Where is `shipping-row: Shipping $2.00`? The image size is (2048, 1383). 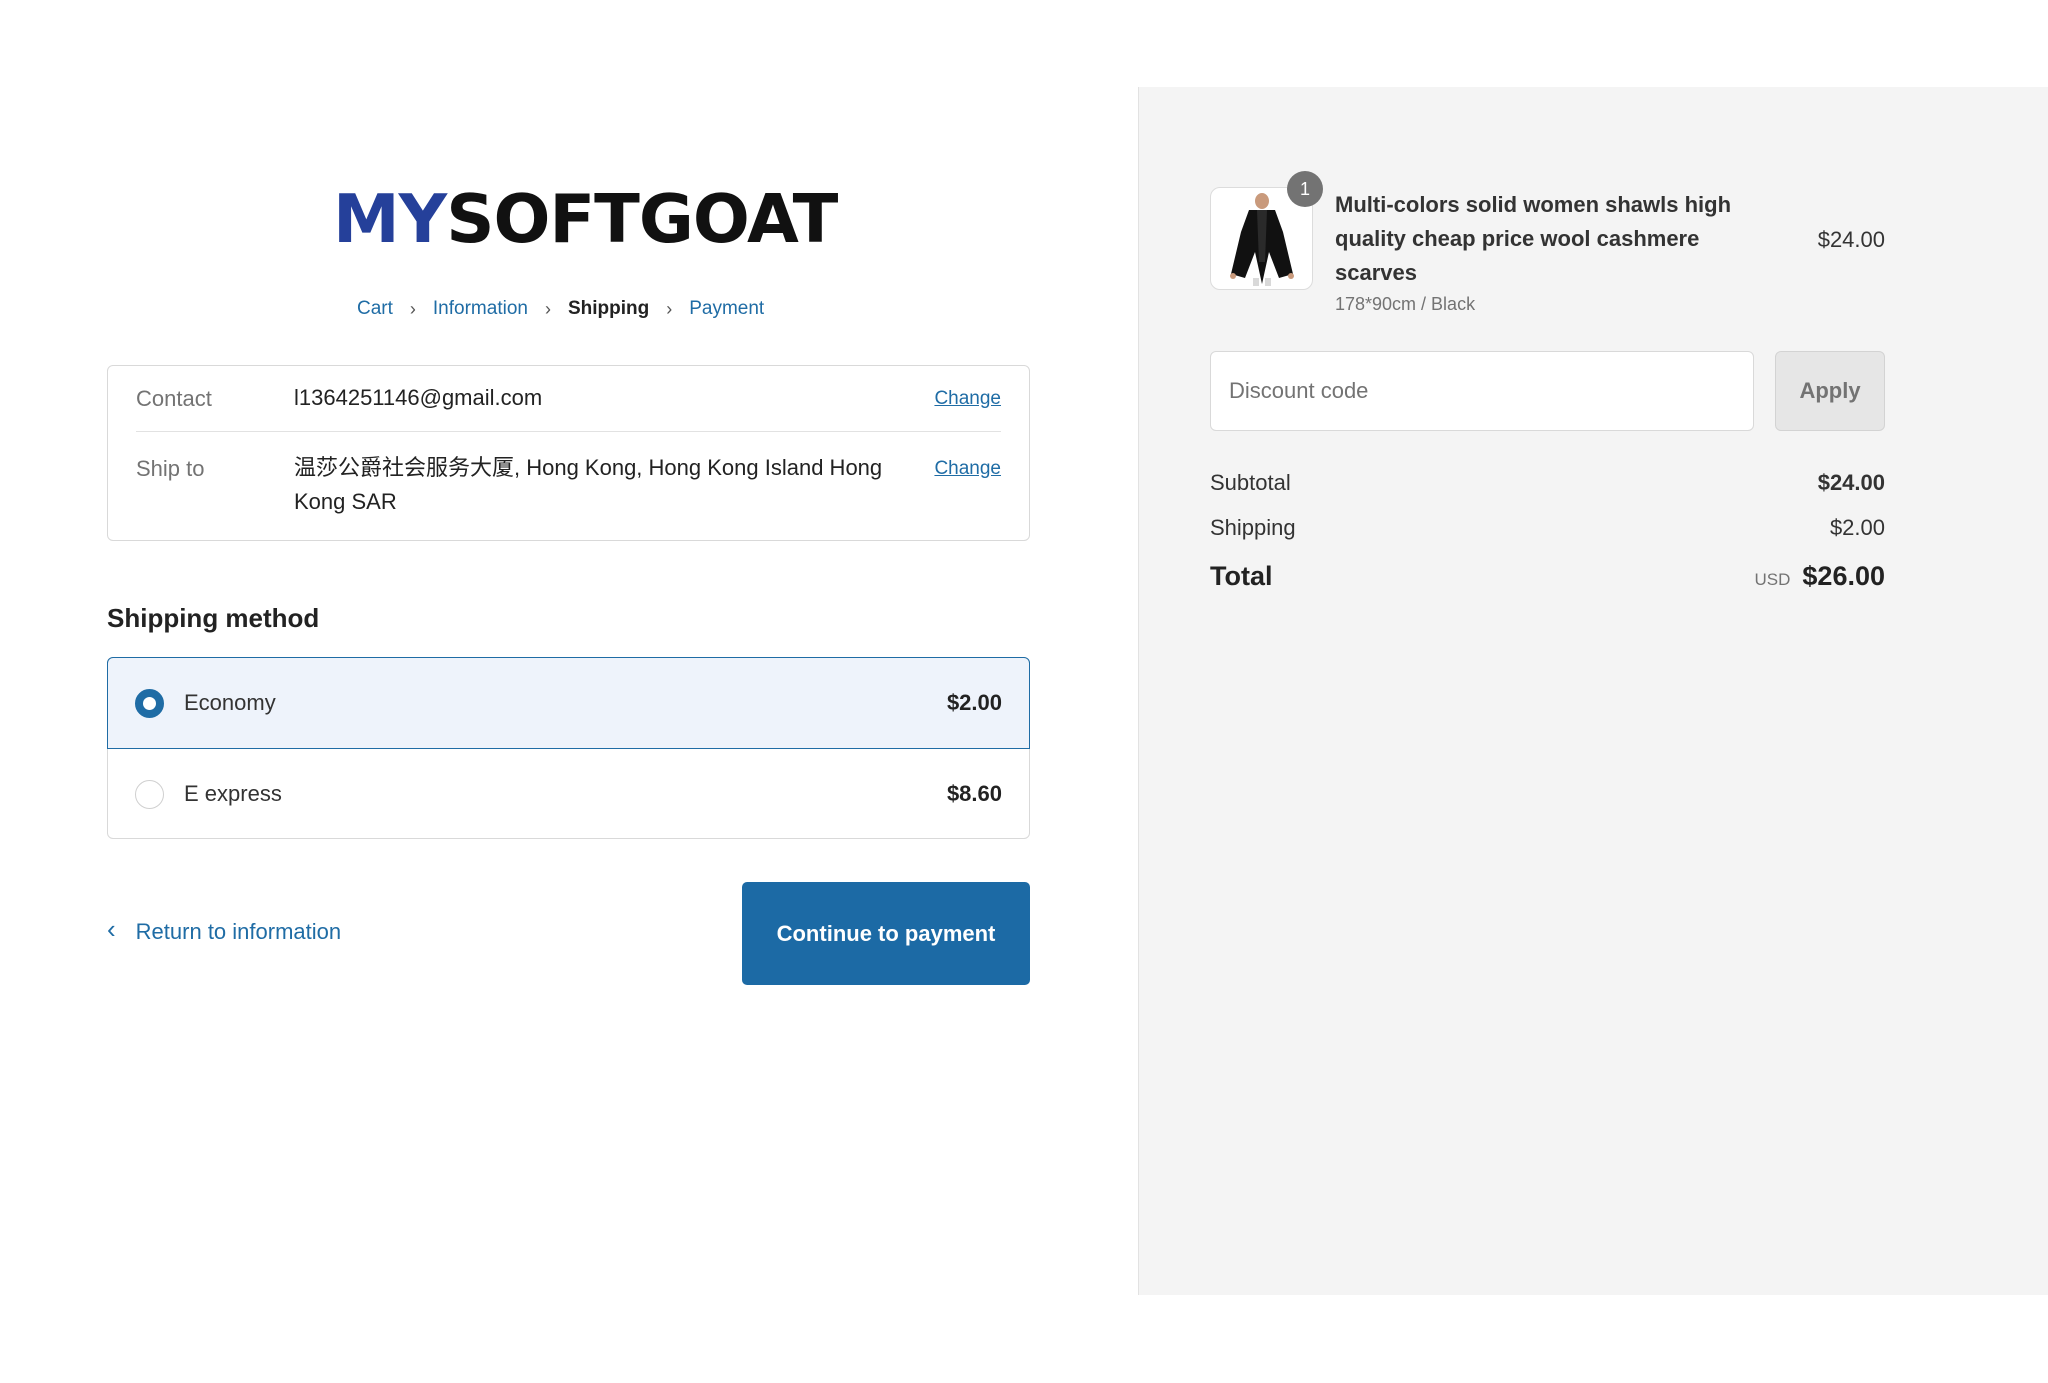 shipping-row: Shipping $2.00 is located at coordinates (1547, 528).